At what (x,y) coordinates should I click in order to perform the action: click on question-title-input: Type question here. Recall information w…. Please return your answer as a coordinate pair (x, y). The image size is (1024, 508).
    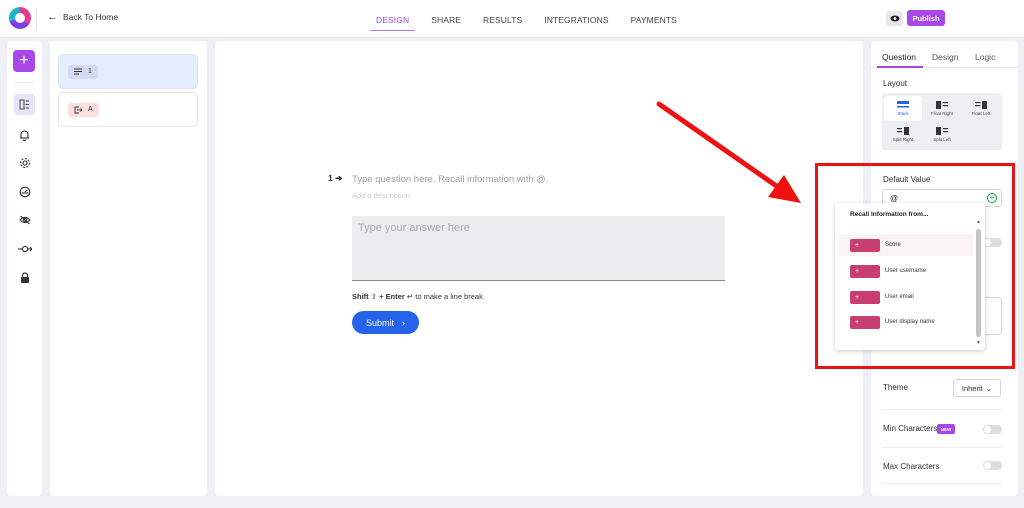
    Looking at the image, I should click on (450, 179).